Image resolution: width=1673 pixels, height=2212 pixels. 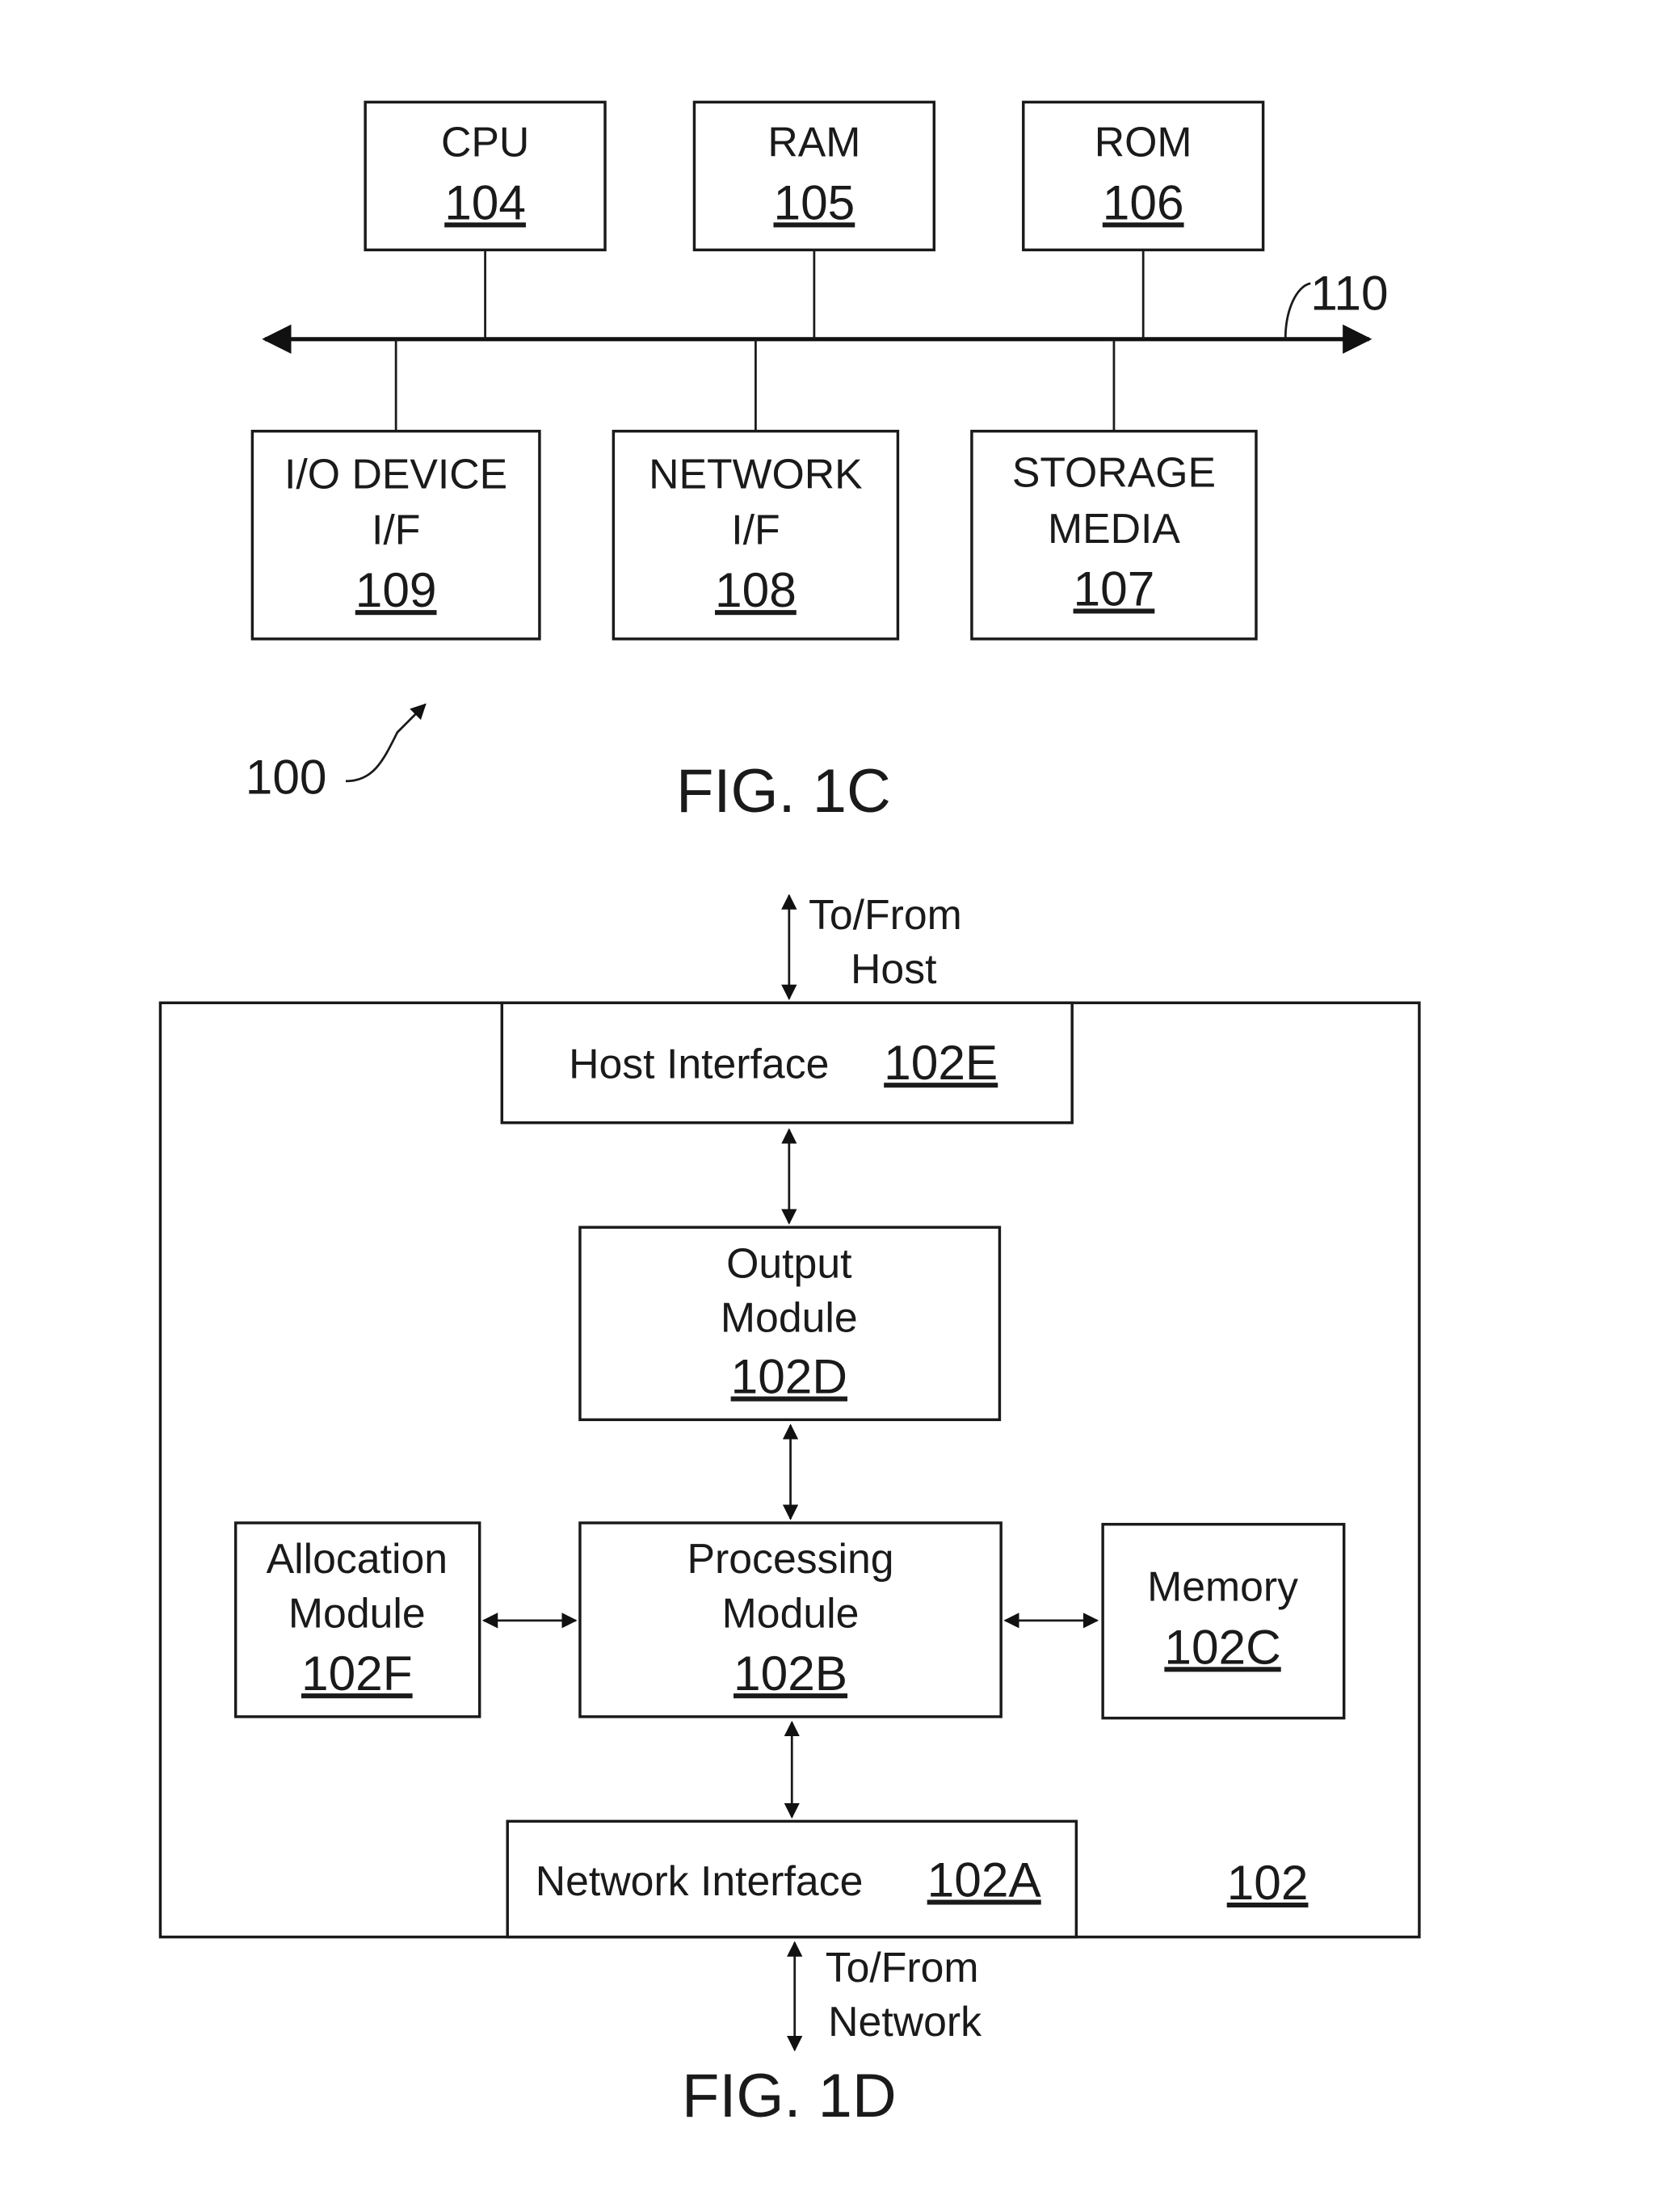 What do you see at coordinates (357, 1613) in the screenshot?
I see `allocation-module-label-2: Module` at bounding box center [357, 1613].